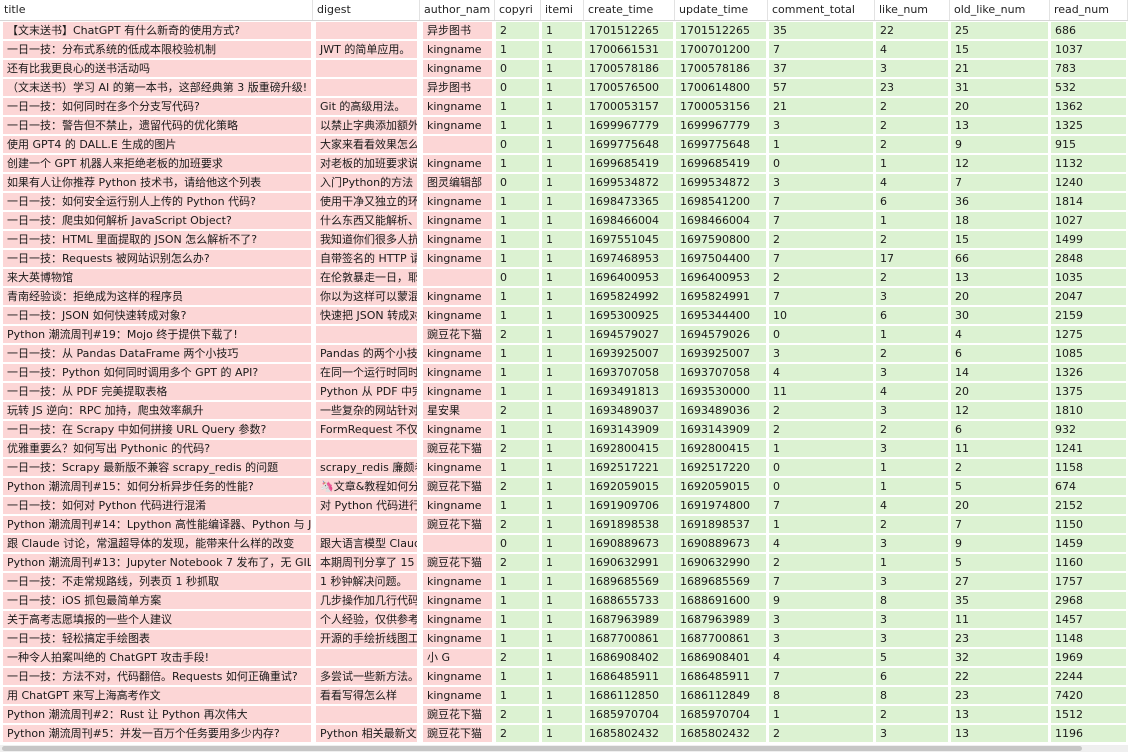 This screenshot has height=752, width=1128. Describe the element at coordinates (157, 657) in the screenshot. I see `cell-title: 一种令人拍案叫绝的 ChatGPT 攻击手段!` at that location.